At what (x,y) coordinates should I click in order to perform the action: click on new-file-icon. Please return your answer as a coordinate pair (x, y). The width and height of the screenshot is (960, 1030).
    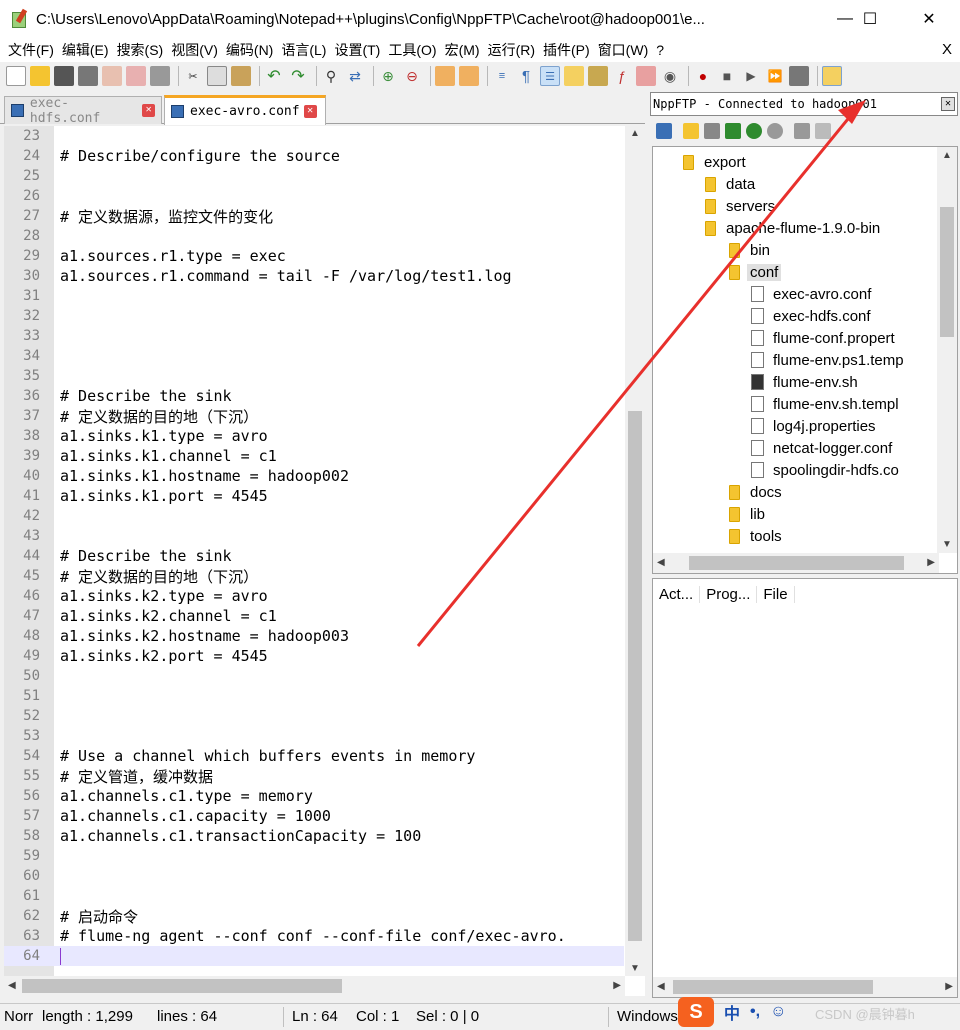
    Looking at the image, I should click on (16, 76).